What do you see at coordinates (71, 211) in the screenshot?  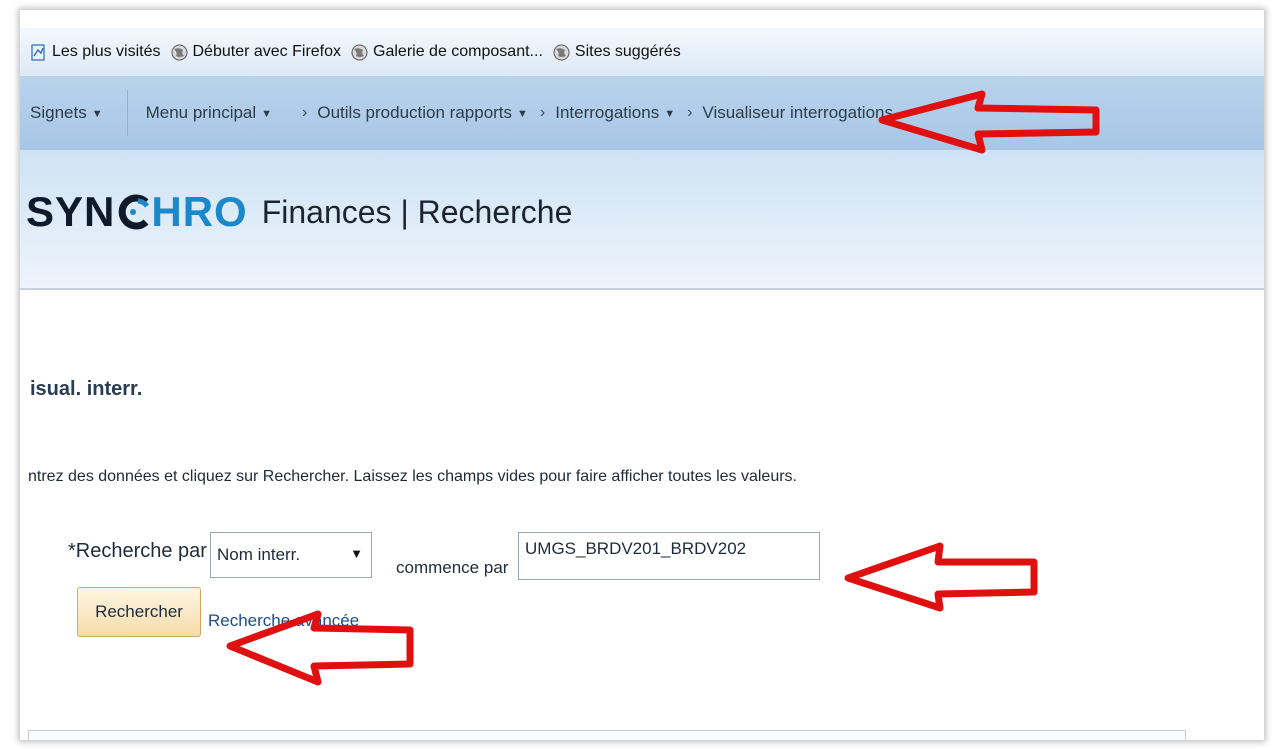 I see `logo-text-dark: SYN` at bounding box center [71, 211].